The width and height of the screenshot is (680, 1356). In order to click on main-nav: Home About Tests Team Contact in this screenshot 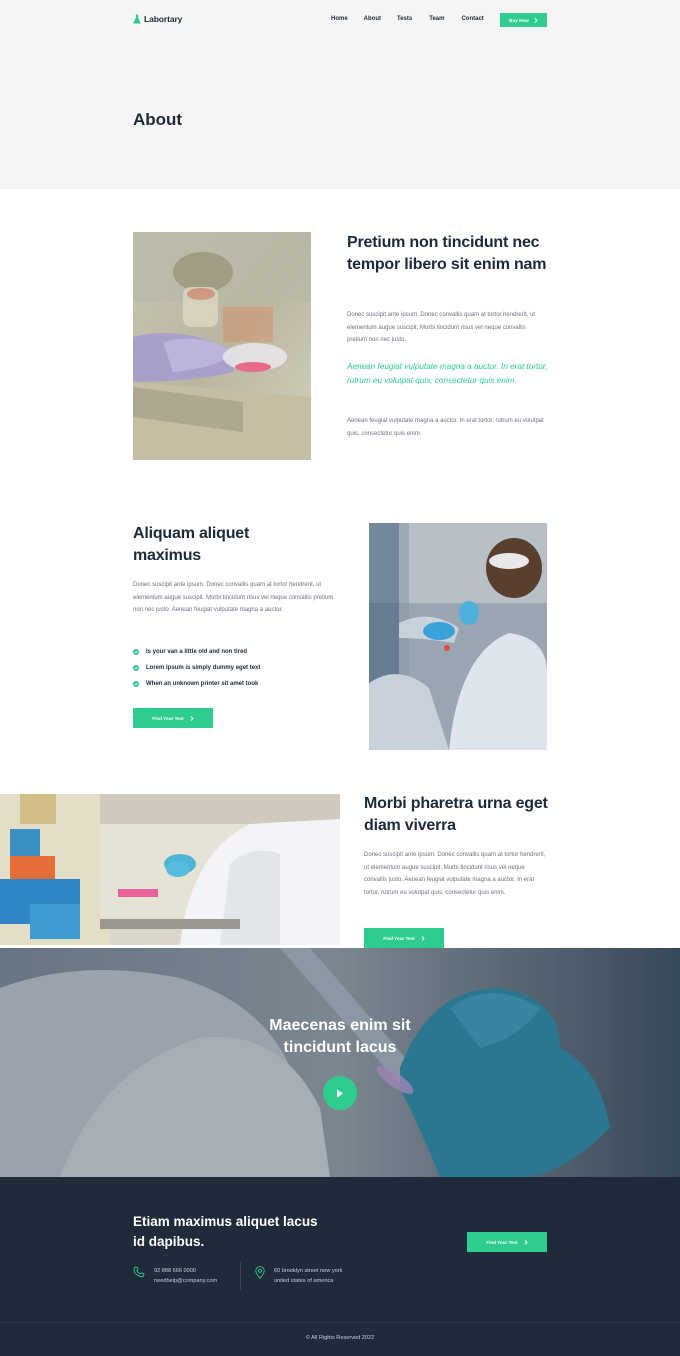, I will do `click(407, 19)`.